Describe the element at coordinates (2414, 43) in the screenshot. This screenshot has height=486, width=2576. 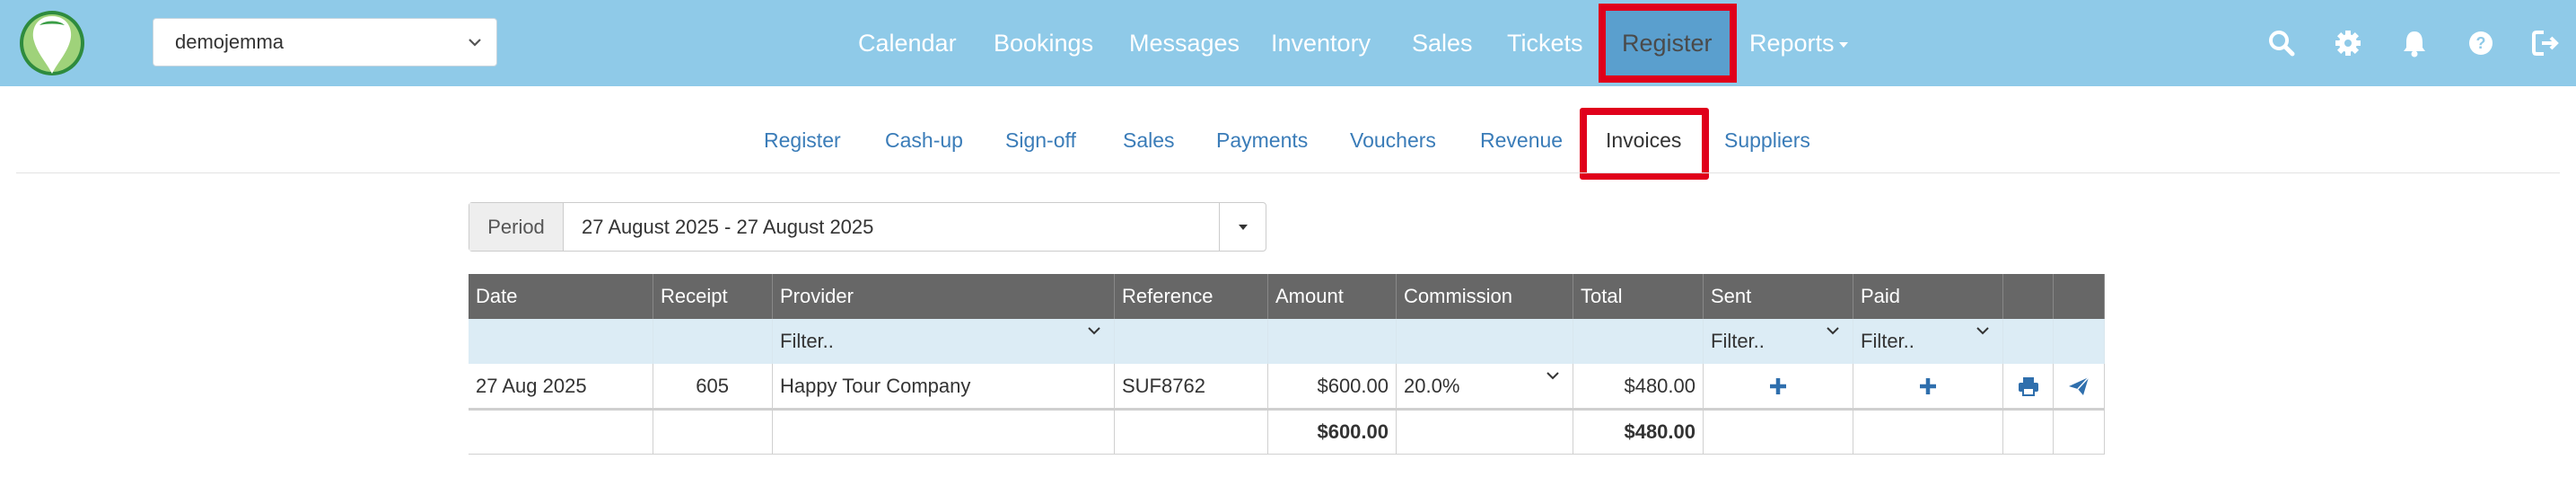
I see `bell-icon` at that location.